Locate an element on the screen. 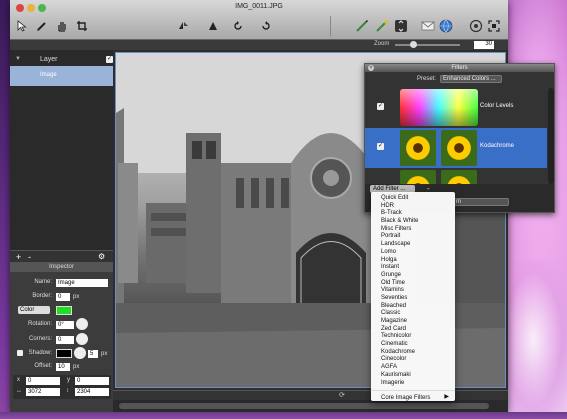 Image resolution: width=567 pixels, height=419 pixels. fullscreen-icon is located at coordinates (494, 26).